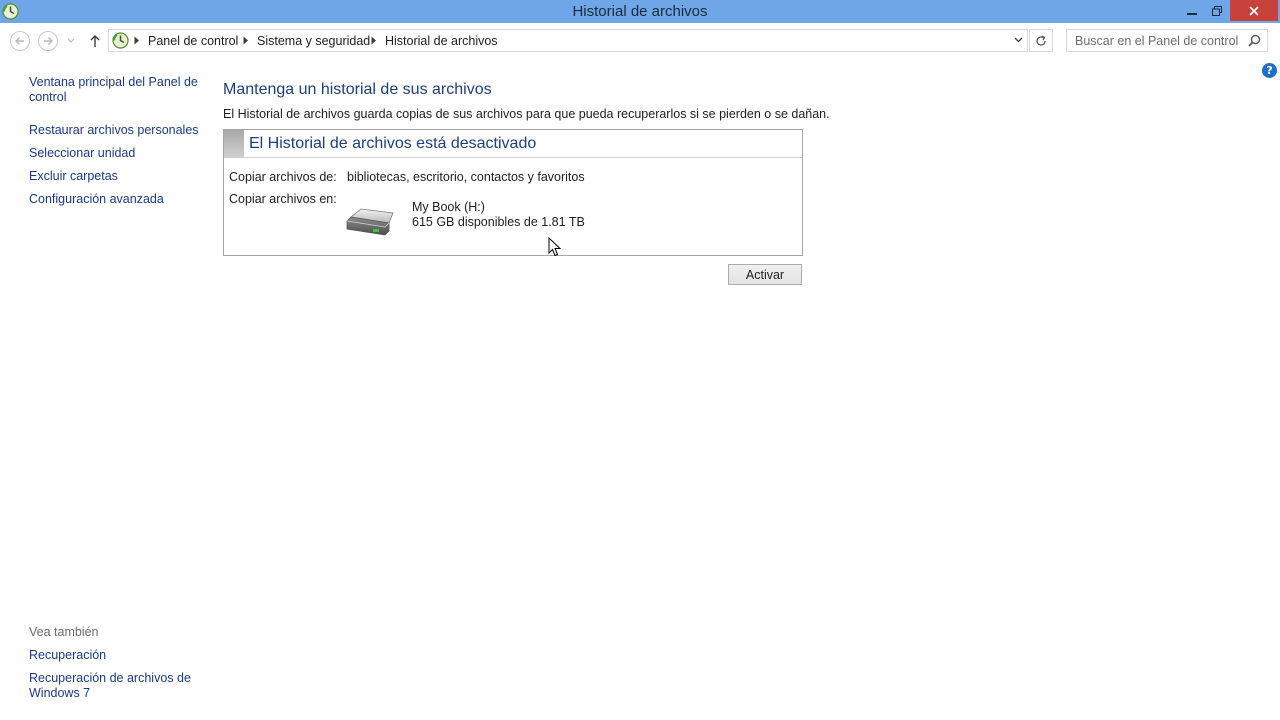  Describe the element at coordinates (114, 130) in the screenshot. I see `link-restaurar-archivos: Restaurar archivos personales` at that location.